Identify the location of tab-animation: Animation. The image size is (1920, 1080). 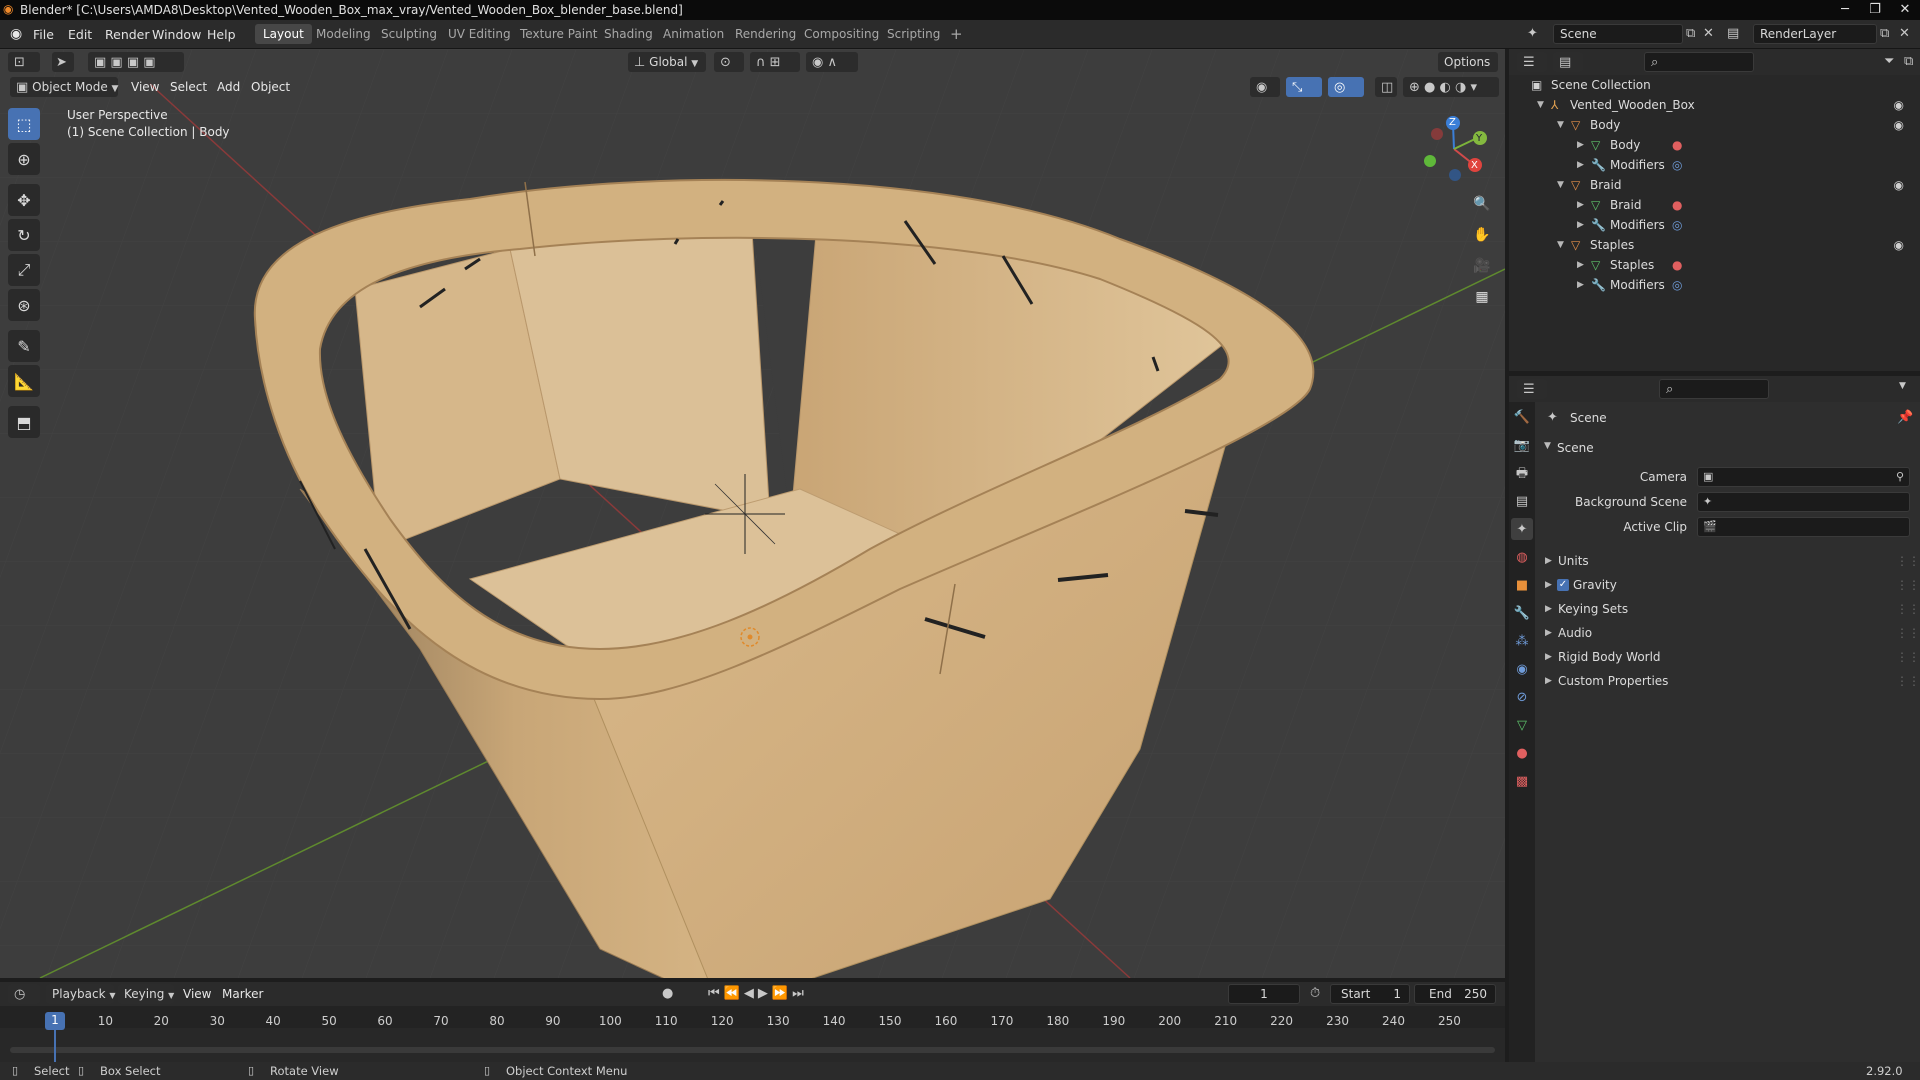
(693, 34).